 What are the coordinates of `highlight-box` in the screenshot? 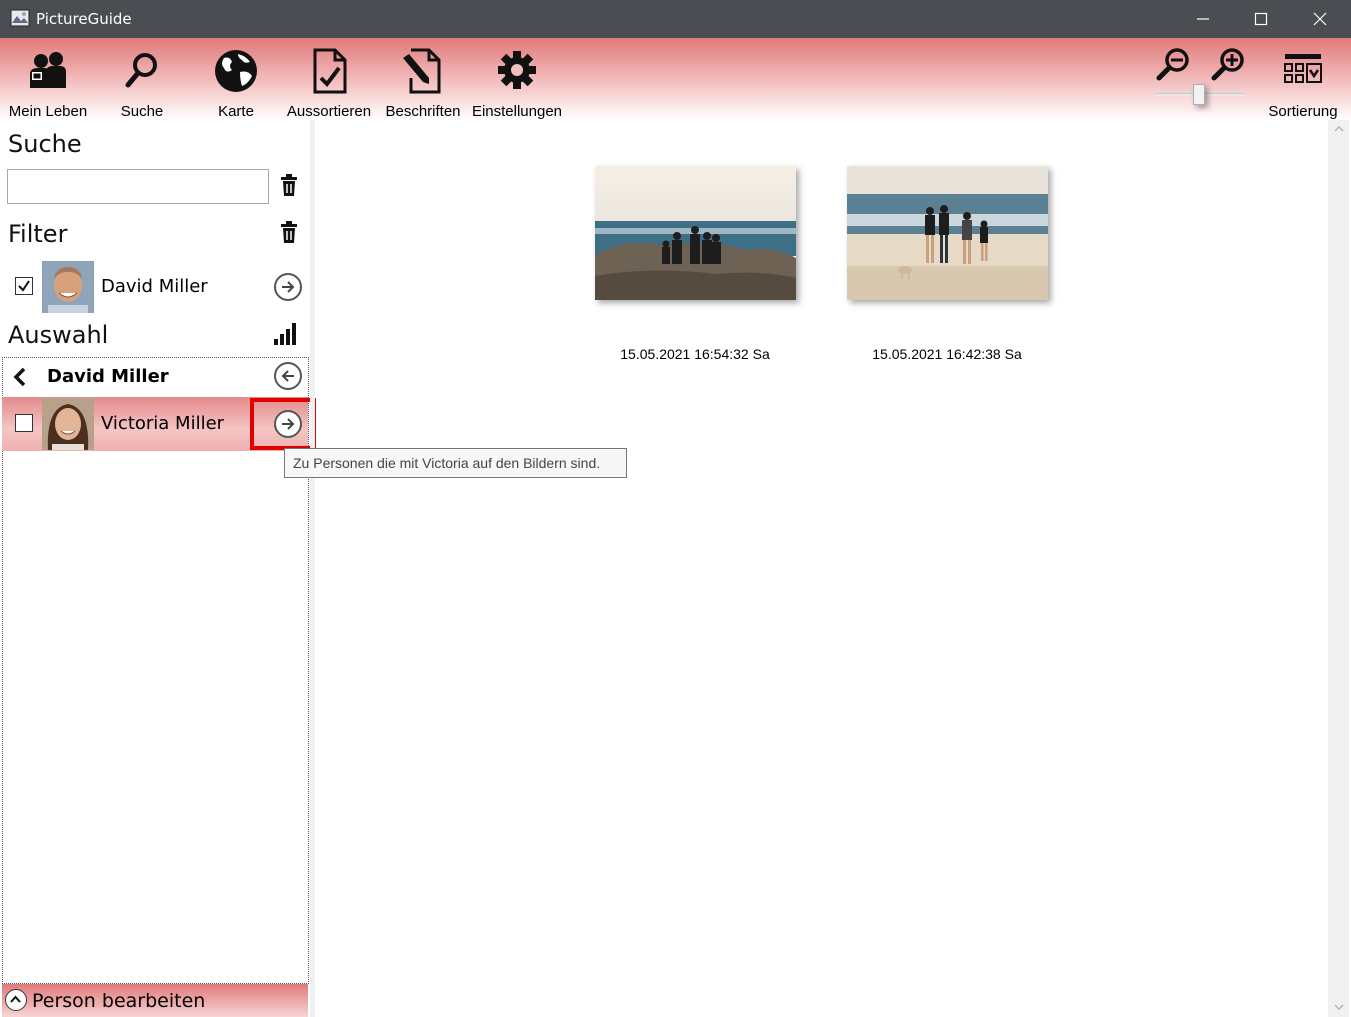 It's located at (283, 424).